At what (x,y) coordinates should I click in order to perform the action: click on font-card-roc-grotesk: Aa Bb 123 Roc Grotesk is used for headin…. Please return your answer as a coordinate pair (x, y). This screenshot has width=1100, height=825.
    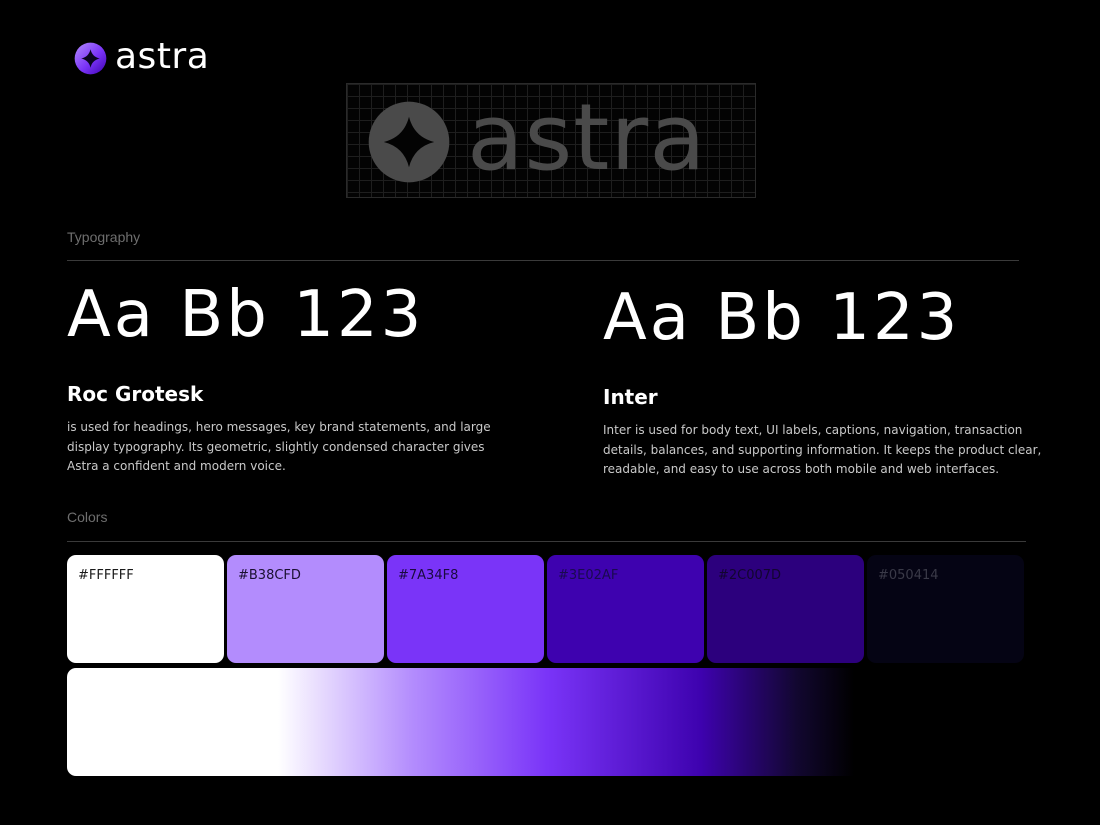
    Looking at the image, I should click on (287, 378).